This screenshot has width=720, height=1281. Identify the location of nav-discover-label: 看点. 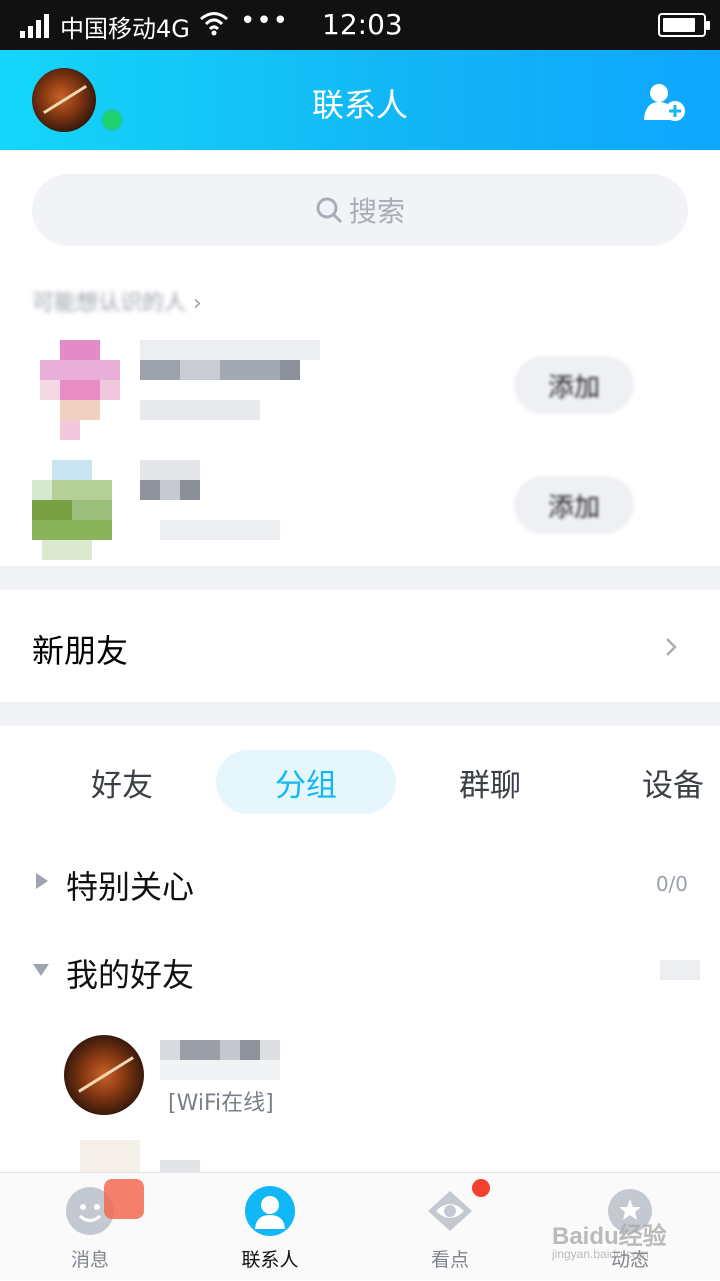
(449, 1260).